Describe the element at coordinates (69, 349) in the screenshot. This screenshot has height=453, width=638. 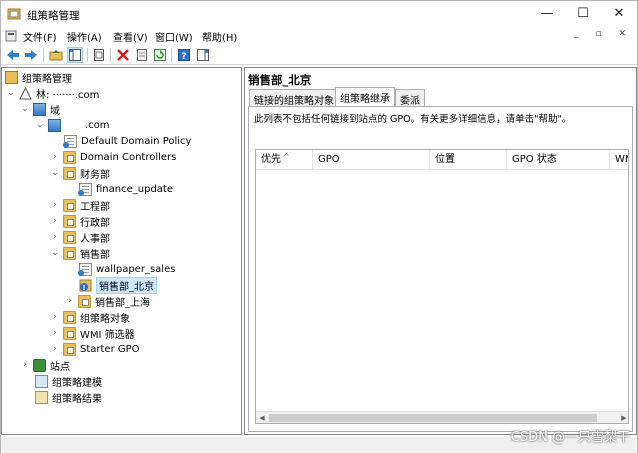
I see `container-folder-icon` at that location.